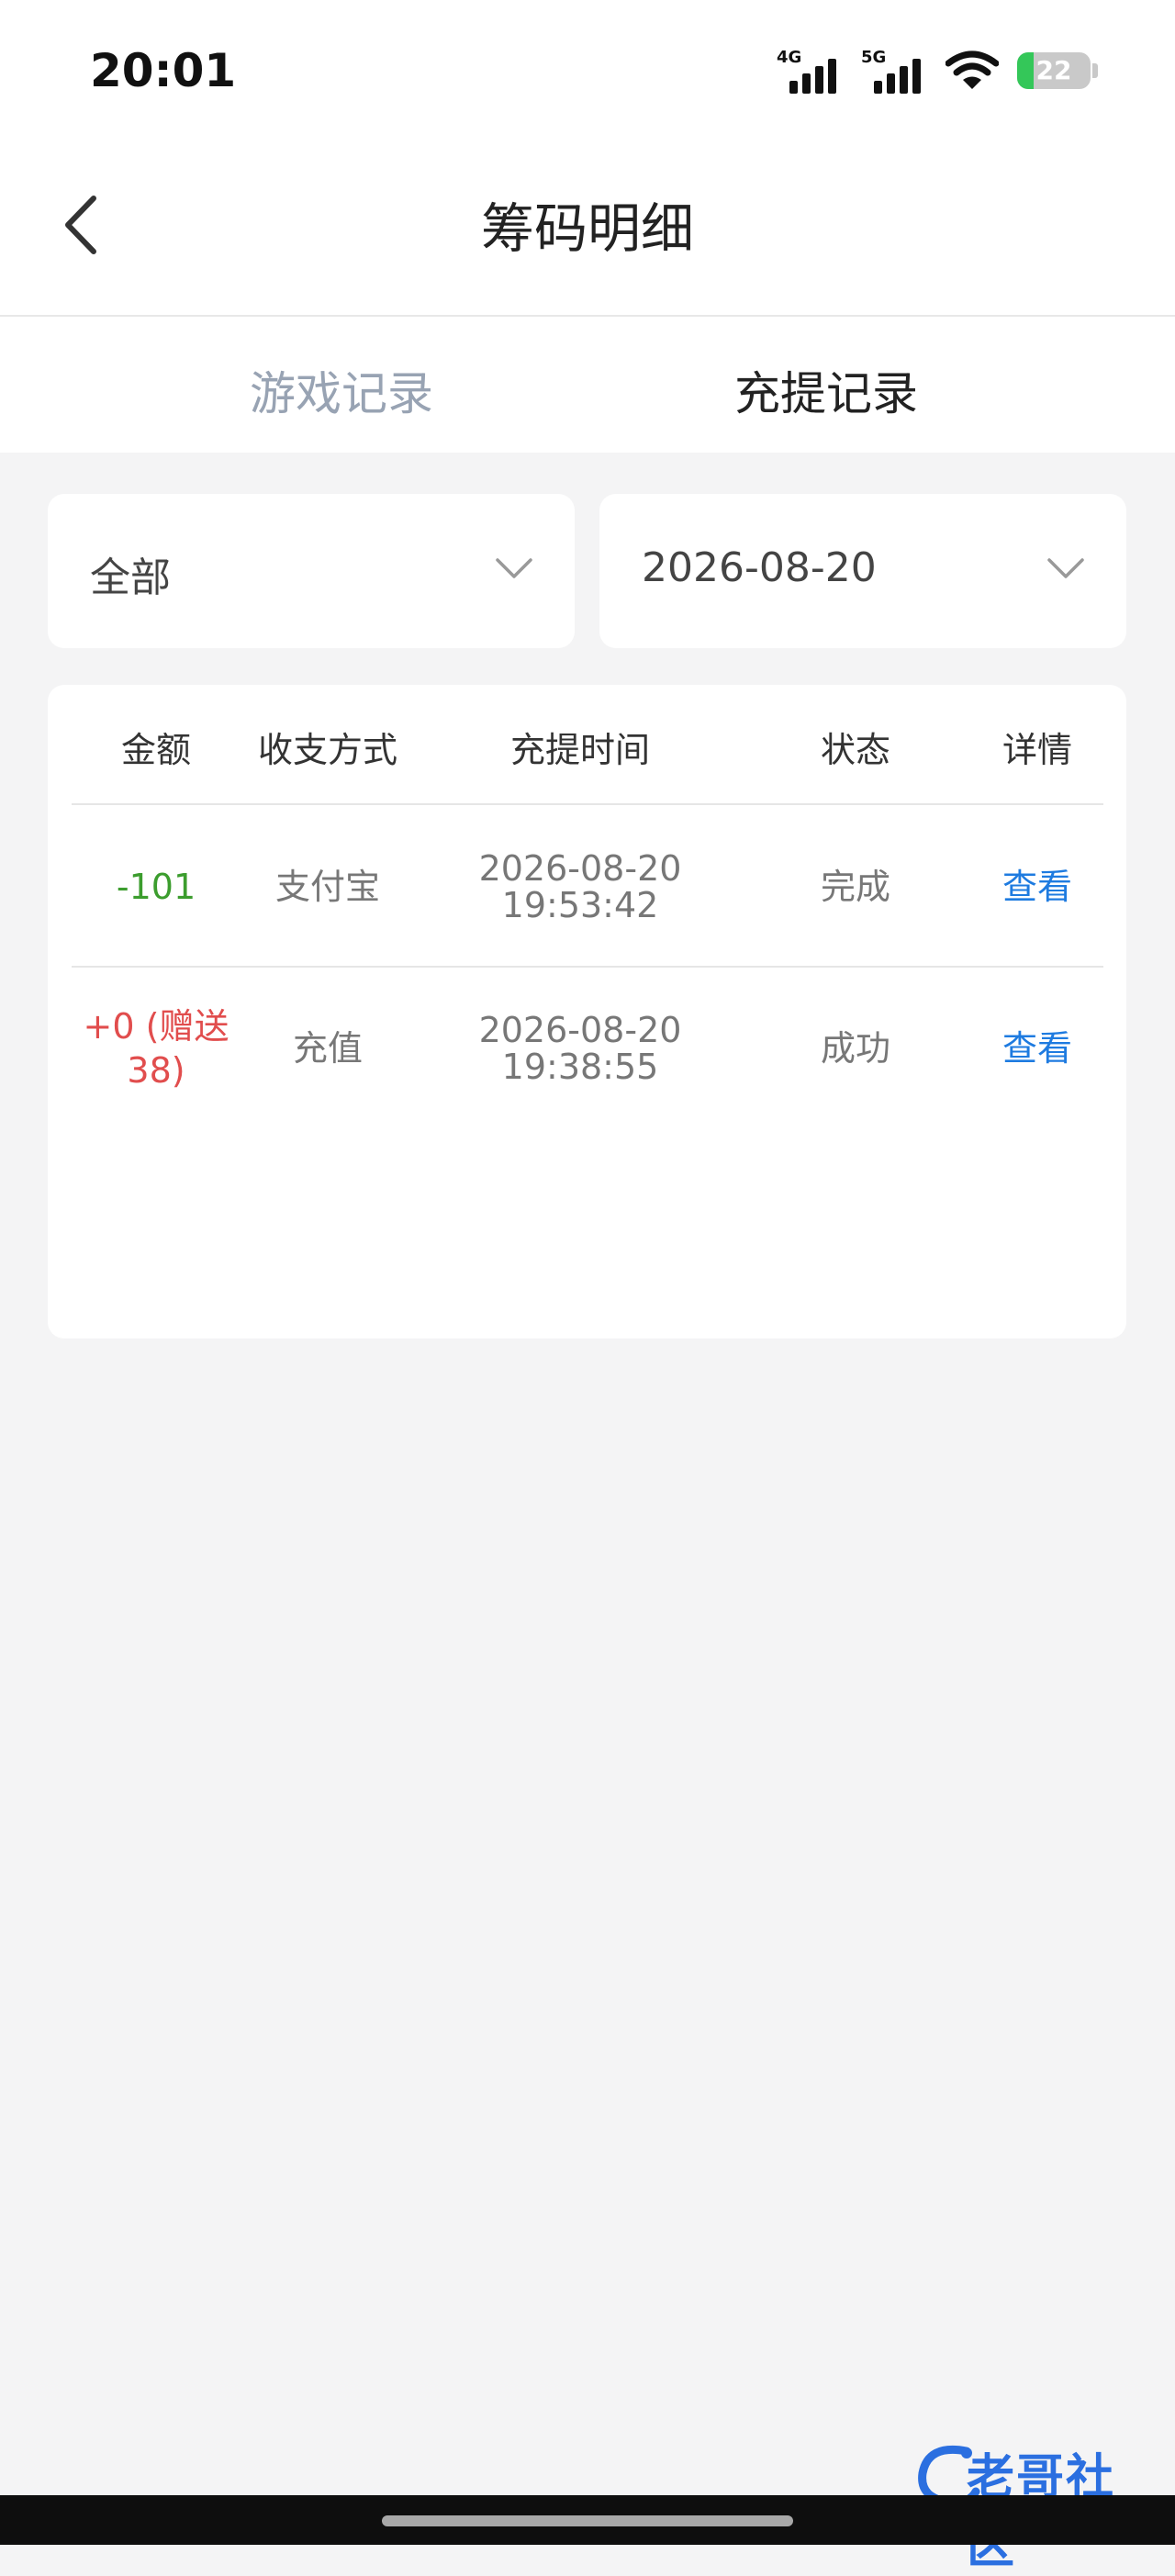 Image resolution: width=1175 pixels, height=2576 pixels. Describe the element at coordinates (156, 887) in the screenshot. I see `row-amount: -101` at that location.